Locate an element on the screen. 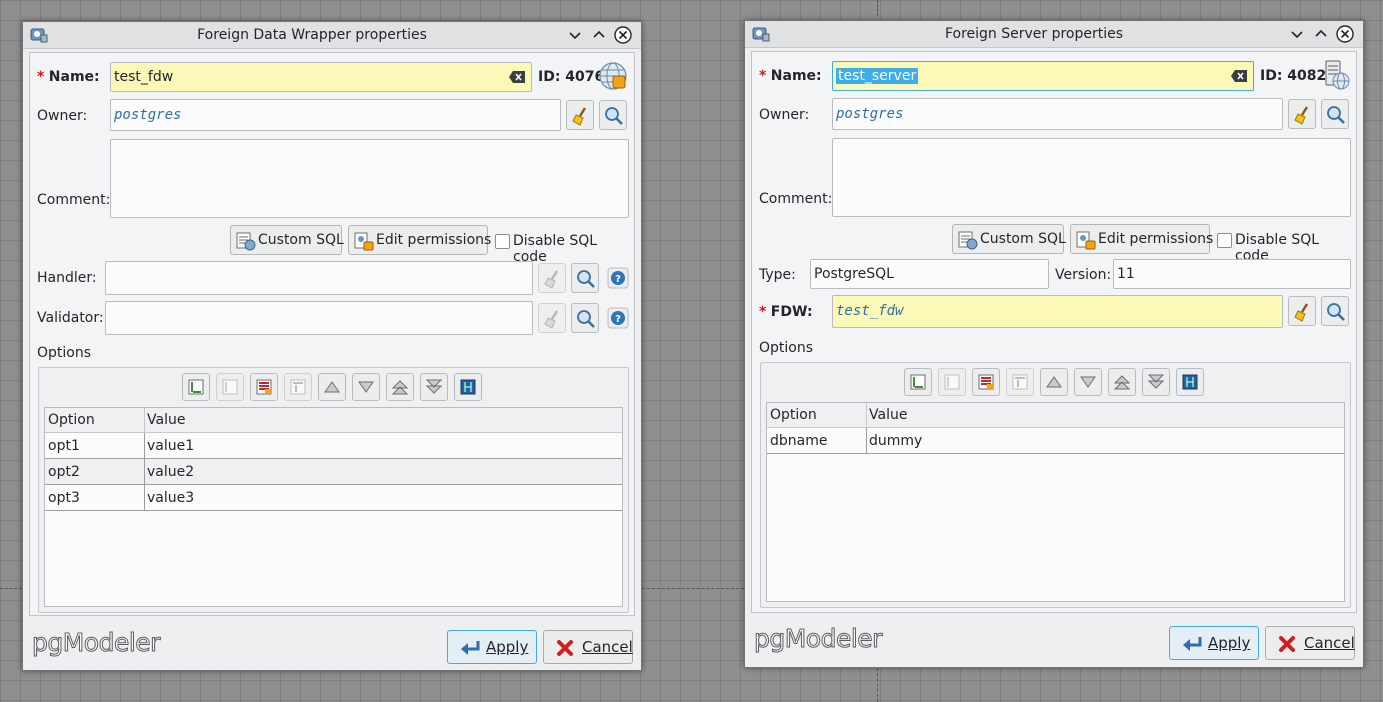 The height and width of the screenshot is (702, 1383). update-row-icon is located at coordinates (298, 387).